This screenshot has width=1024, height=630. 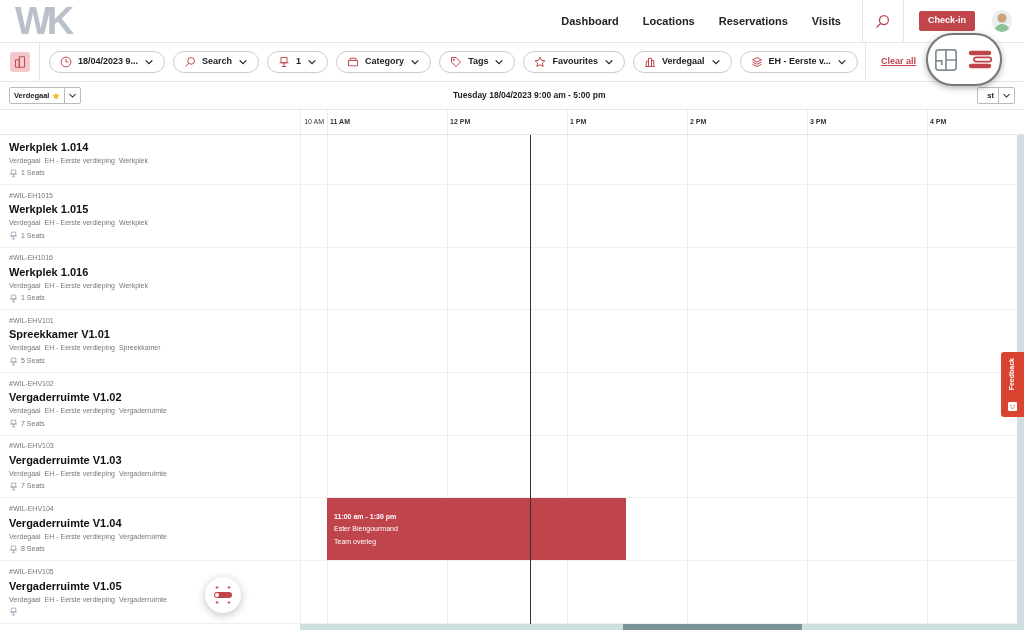 I want to click on horizontal-scrollbar, so click(x=662, y=627).